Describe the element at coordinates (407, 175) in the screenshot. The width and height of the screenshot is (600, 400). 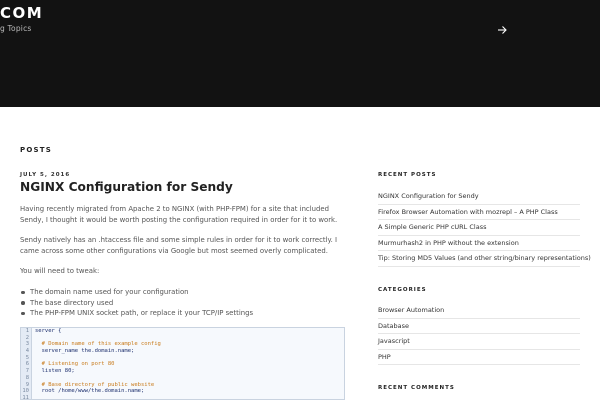
I see `recent-posts-title: RECENT POSTS` at that location.